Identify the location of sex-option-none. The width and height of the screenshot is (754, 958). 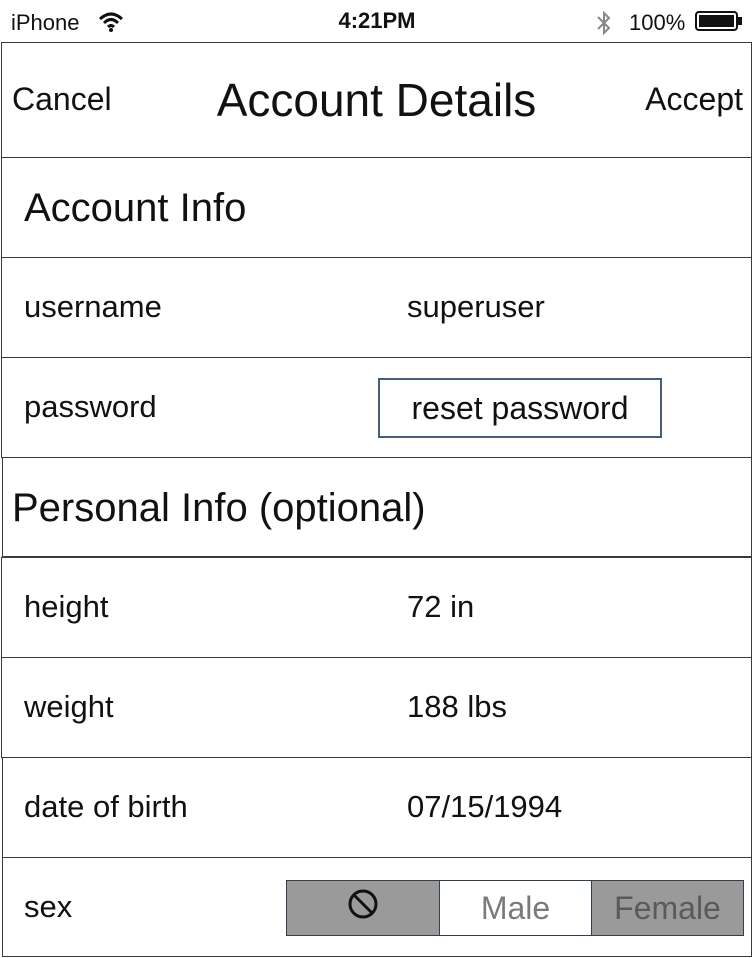
(363, 908).